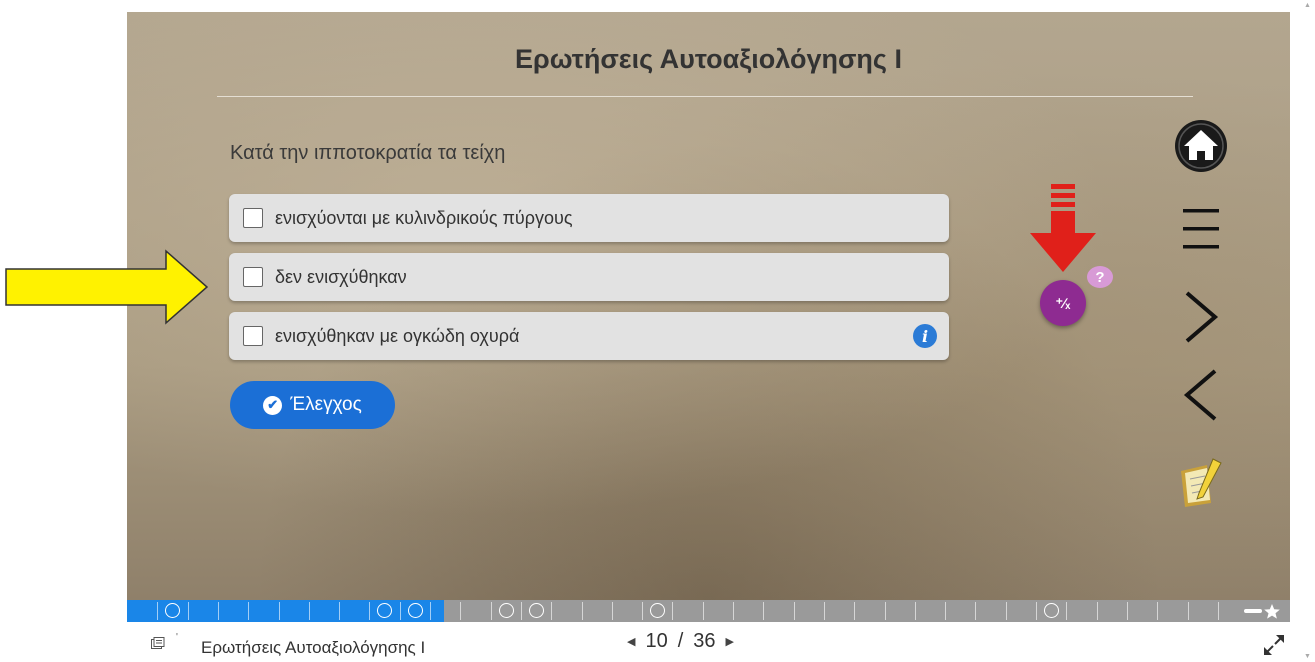 This screenshot has width=1315, height=662. What do you see at coordinates (1201, 395) in the screenshot?
I see `prev-arrow-icon` at bounding box center [1201, 395].